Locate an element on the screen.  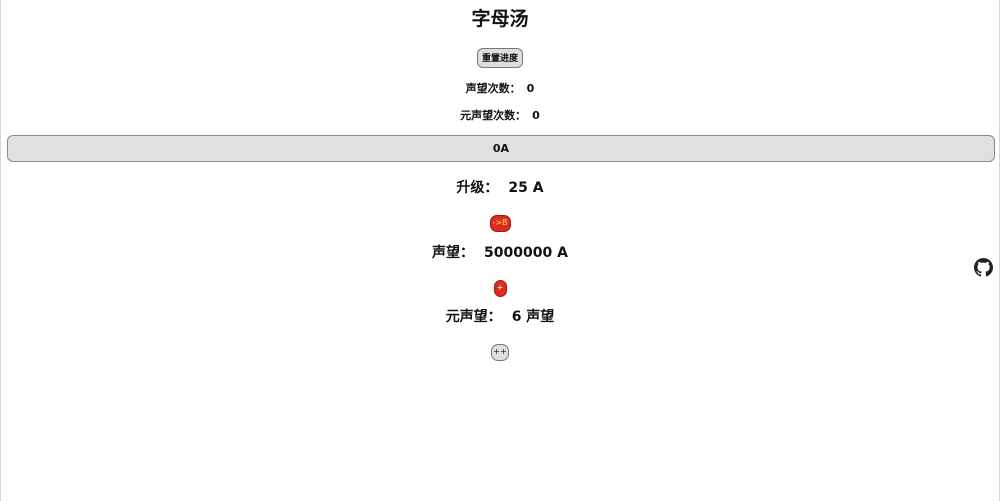
upgrade-cost: 25 A is located at coordinates (526, 188).